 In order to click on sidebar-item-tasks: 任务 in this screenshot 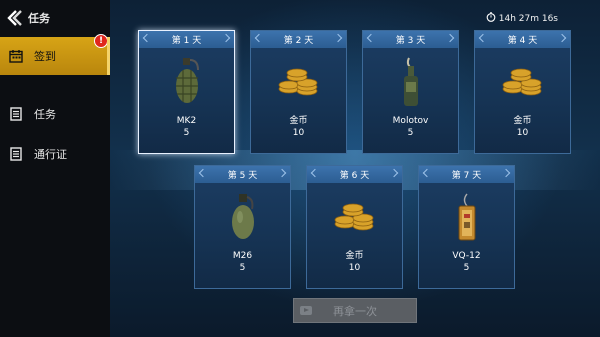, I will do `click(55, 114)`.